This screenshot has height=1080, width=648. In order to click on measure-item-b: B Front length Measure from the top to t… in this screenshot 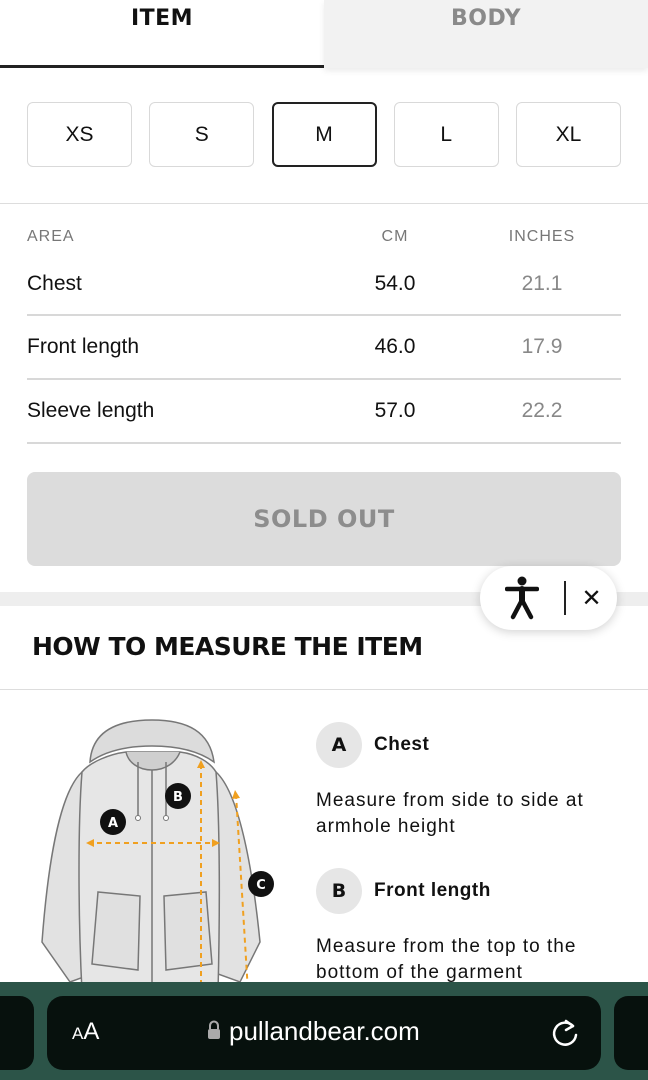, I will do `click(471, 927)`.